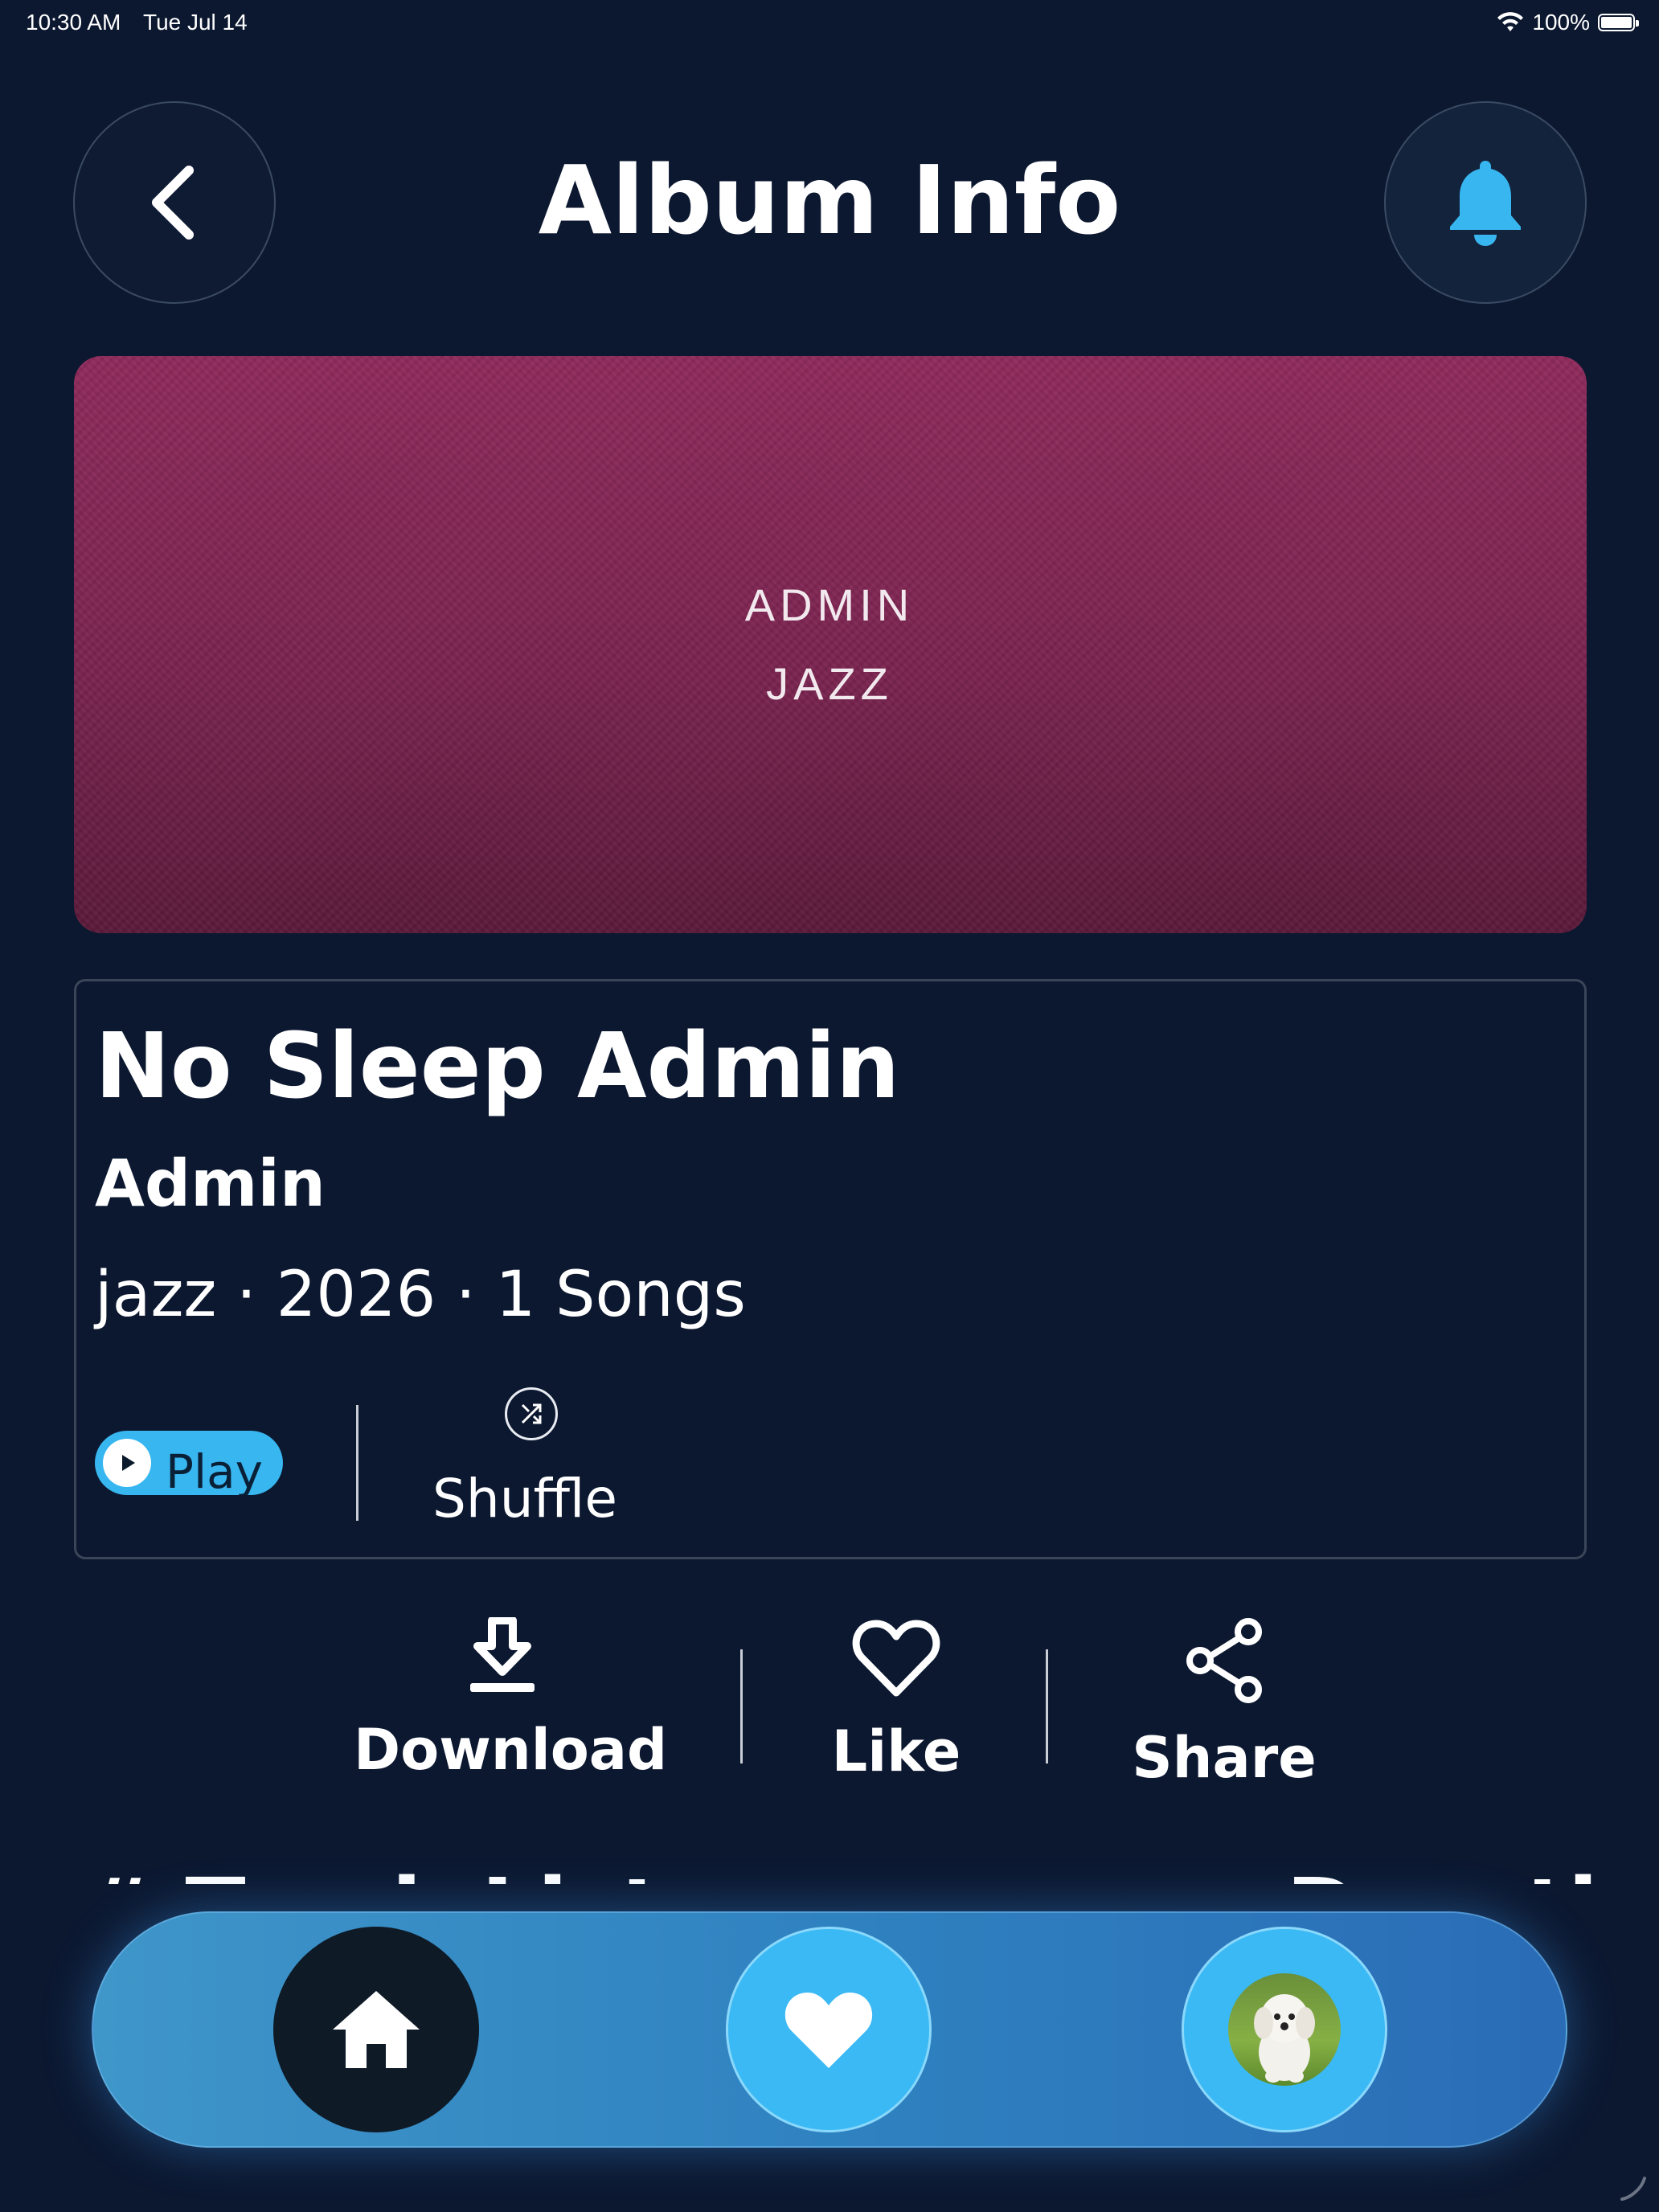  I want to click on tab-profile, so click(1284, 2029).